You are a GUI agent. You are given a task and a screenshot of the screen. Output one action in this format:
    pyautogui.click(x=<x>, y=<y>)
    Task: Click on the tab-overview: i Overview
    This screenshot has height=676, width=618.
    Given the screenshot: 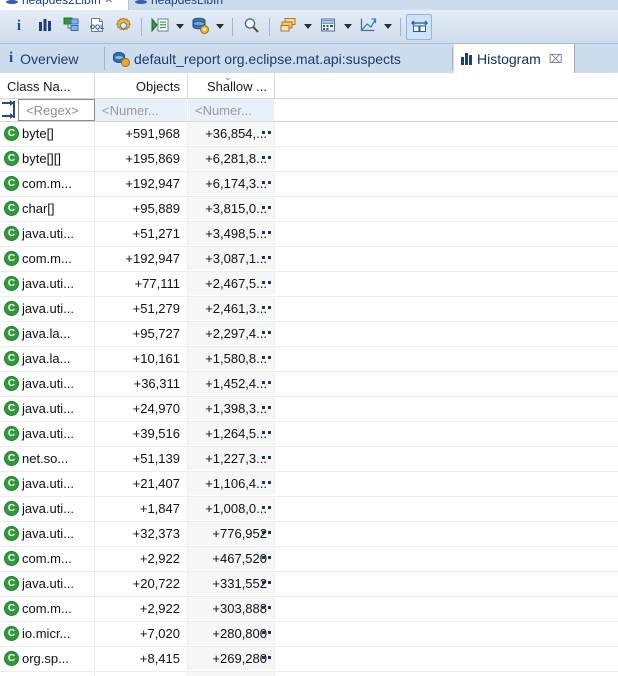 What is the action you would take?
    pyautogui.click(x=52, y=58)
    